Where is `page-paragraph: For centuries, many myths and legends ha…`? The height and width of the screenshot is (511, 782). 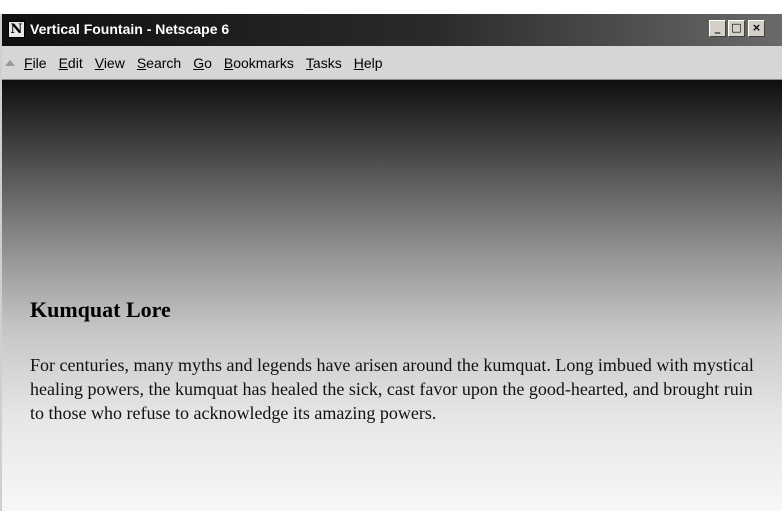
page-paragraph: For centuries, many myths and legends ha… is located at coordinates (392, 389).